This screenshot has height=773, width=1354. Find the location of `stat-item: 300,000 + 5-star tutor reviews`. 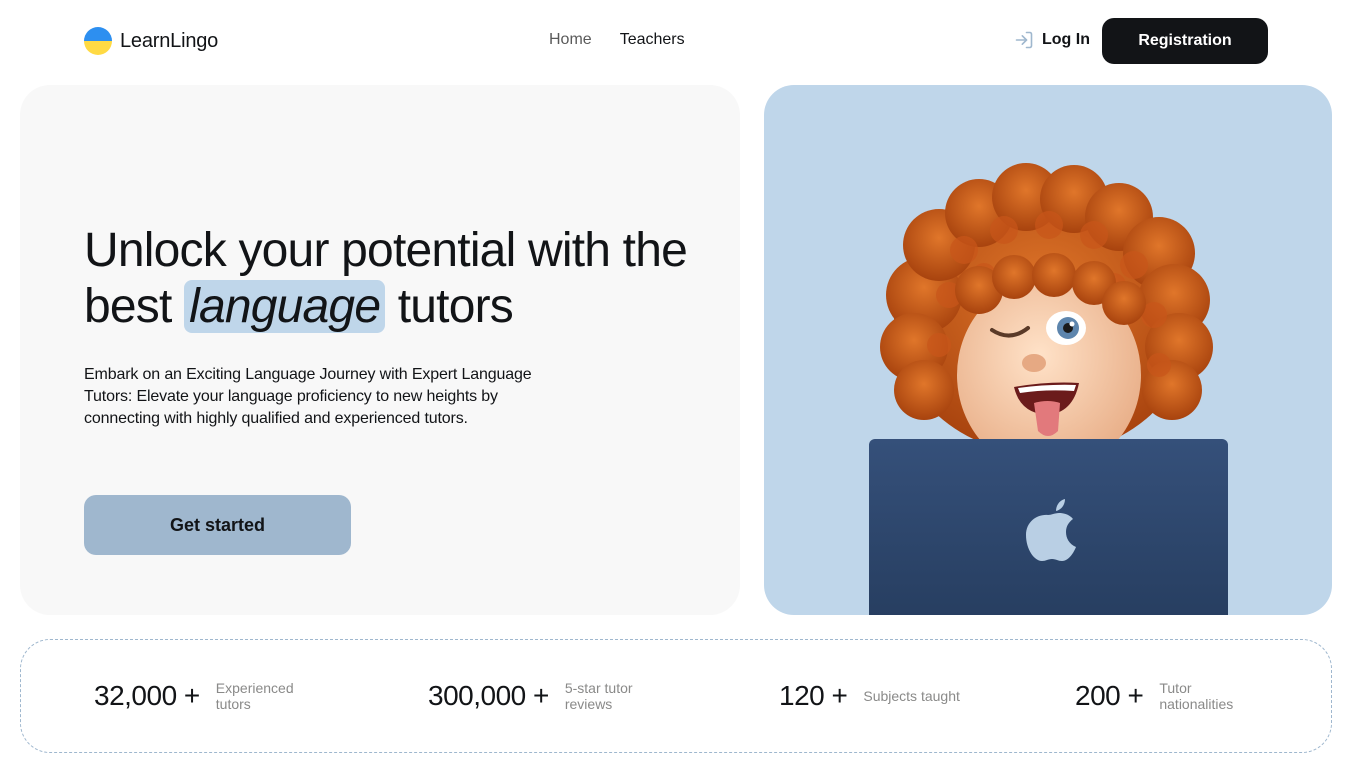

stat-item: 300,000 + 5-star tutor reviews is located at coordinates (546, 696).